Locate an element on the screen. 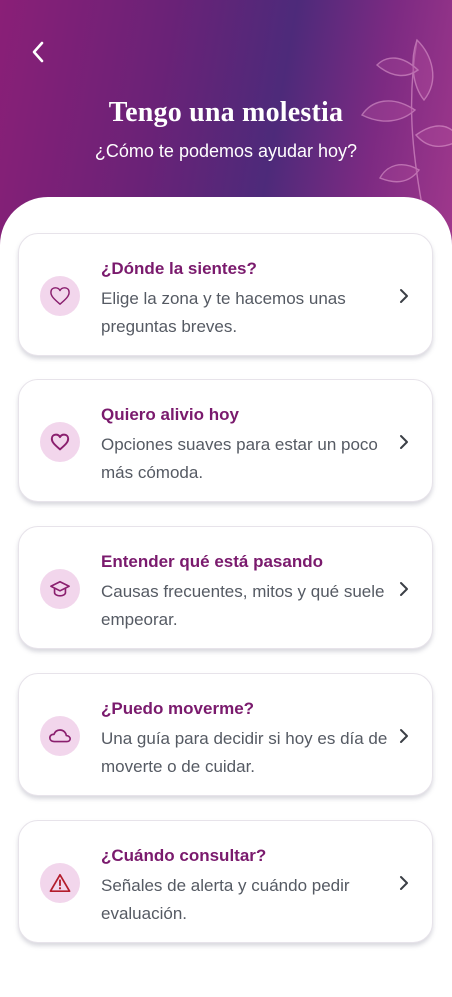  alert-triangle-icon is located at coordinates (60, 883).